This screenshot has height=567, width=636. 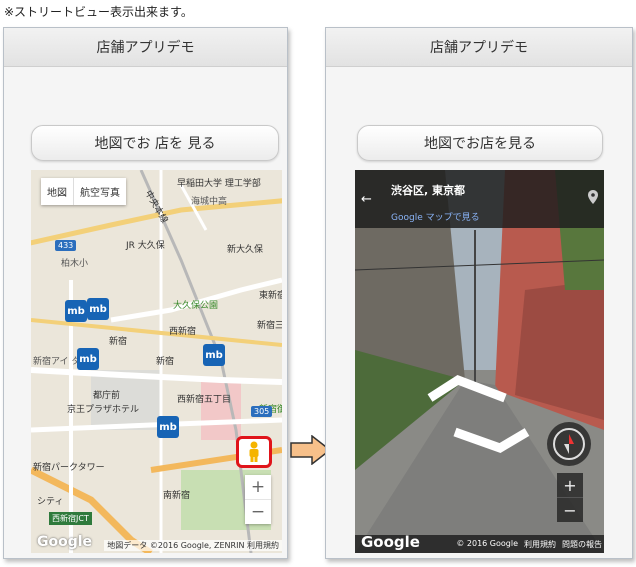 What do you see at coordinates (480, 143) in the screenshot?
I see `view-map-button: 地図でお店を見る` at bounding box center [480, 143].